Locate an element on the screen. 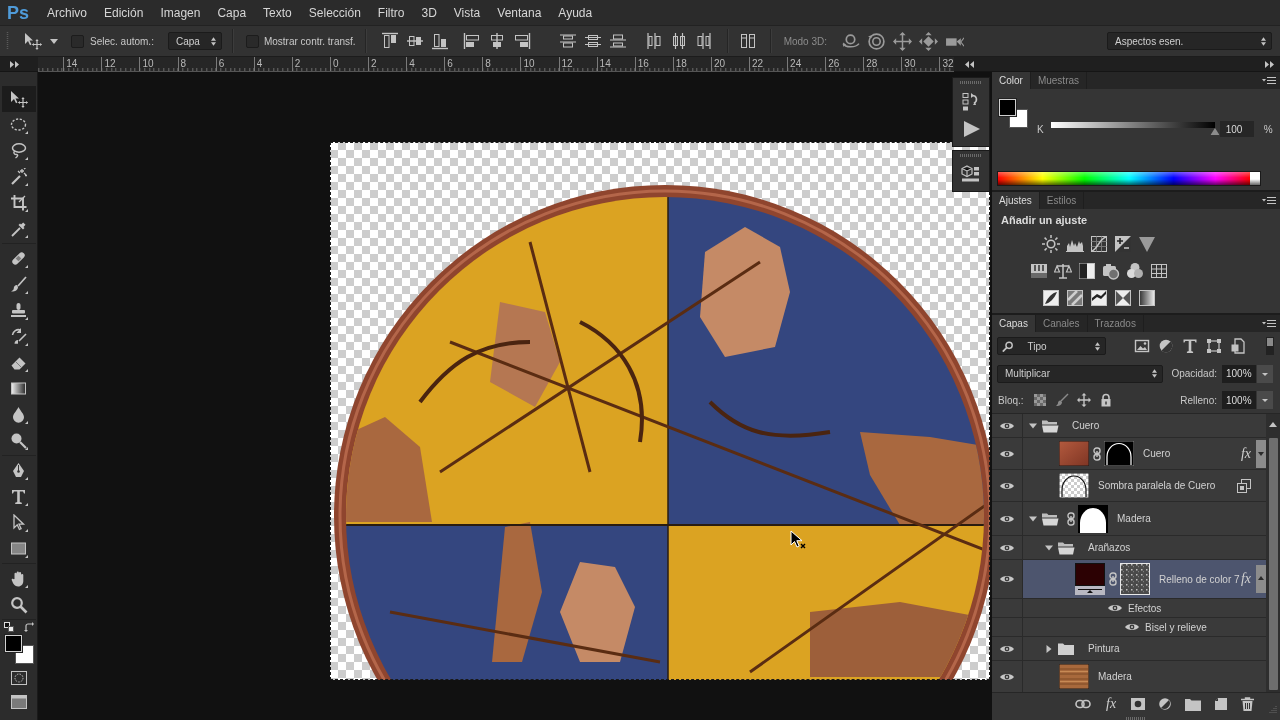 The width and height of the screenshot is (1280, 720). panel-tab: Color is located at coordinates (1011, 80).